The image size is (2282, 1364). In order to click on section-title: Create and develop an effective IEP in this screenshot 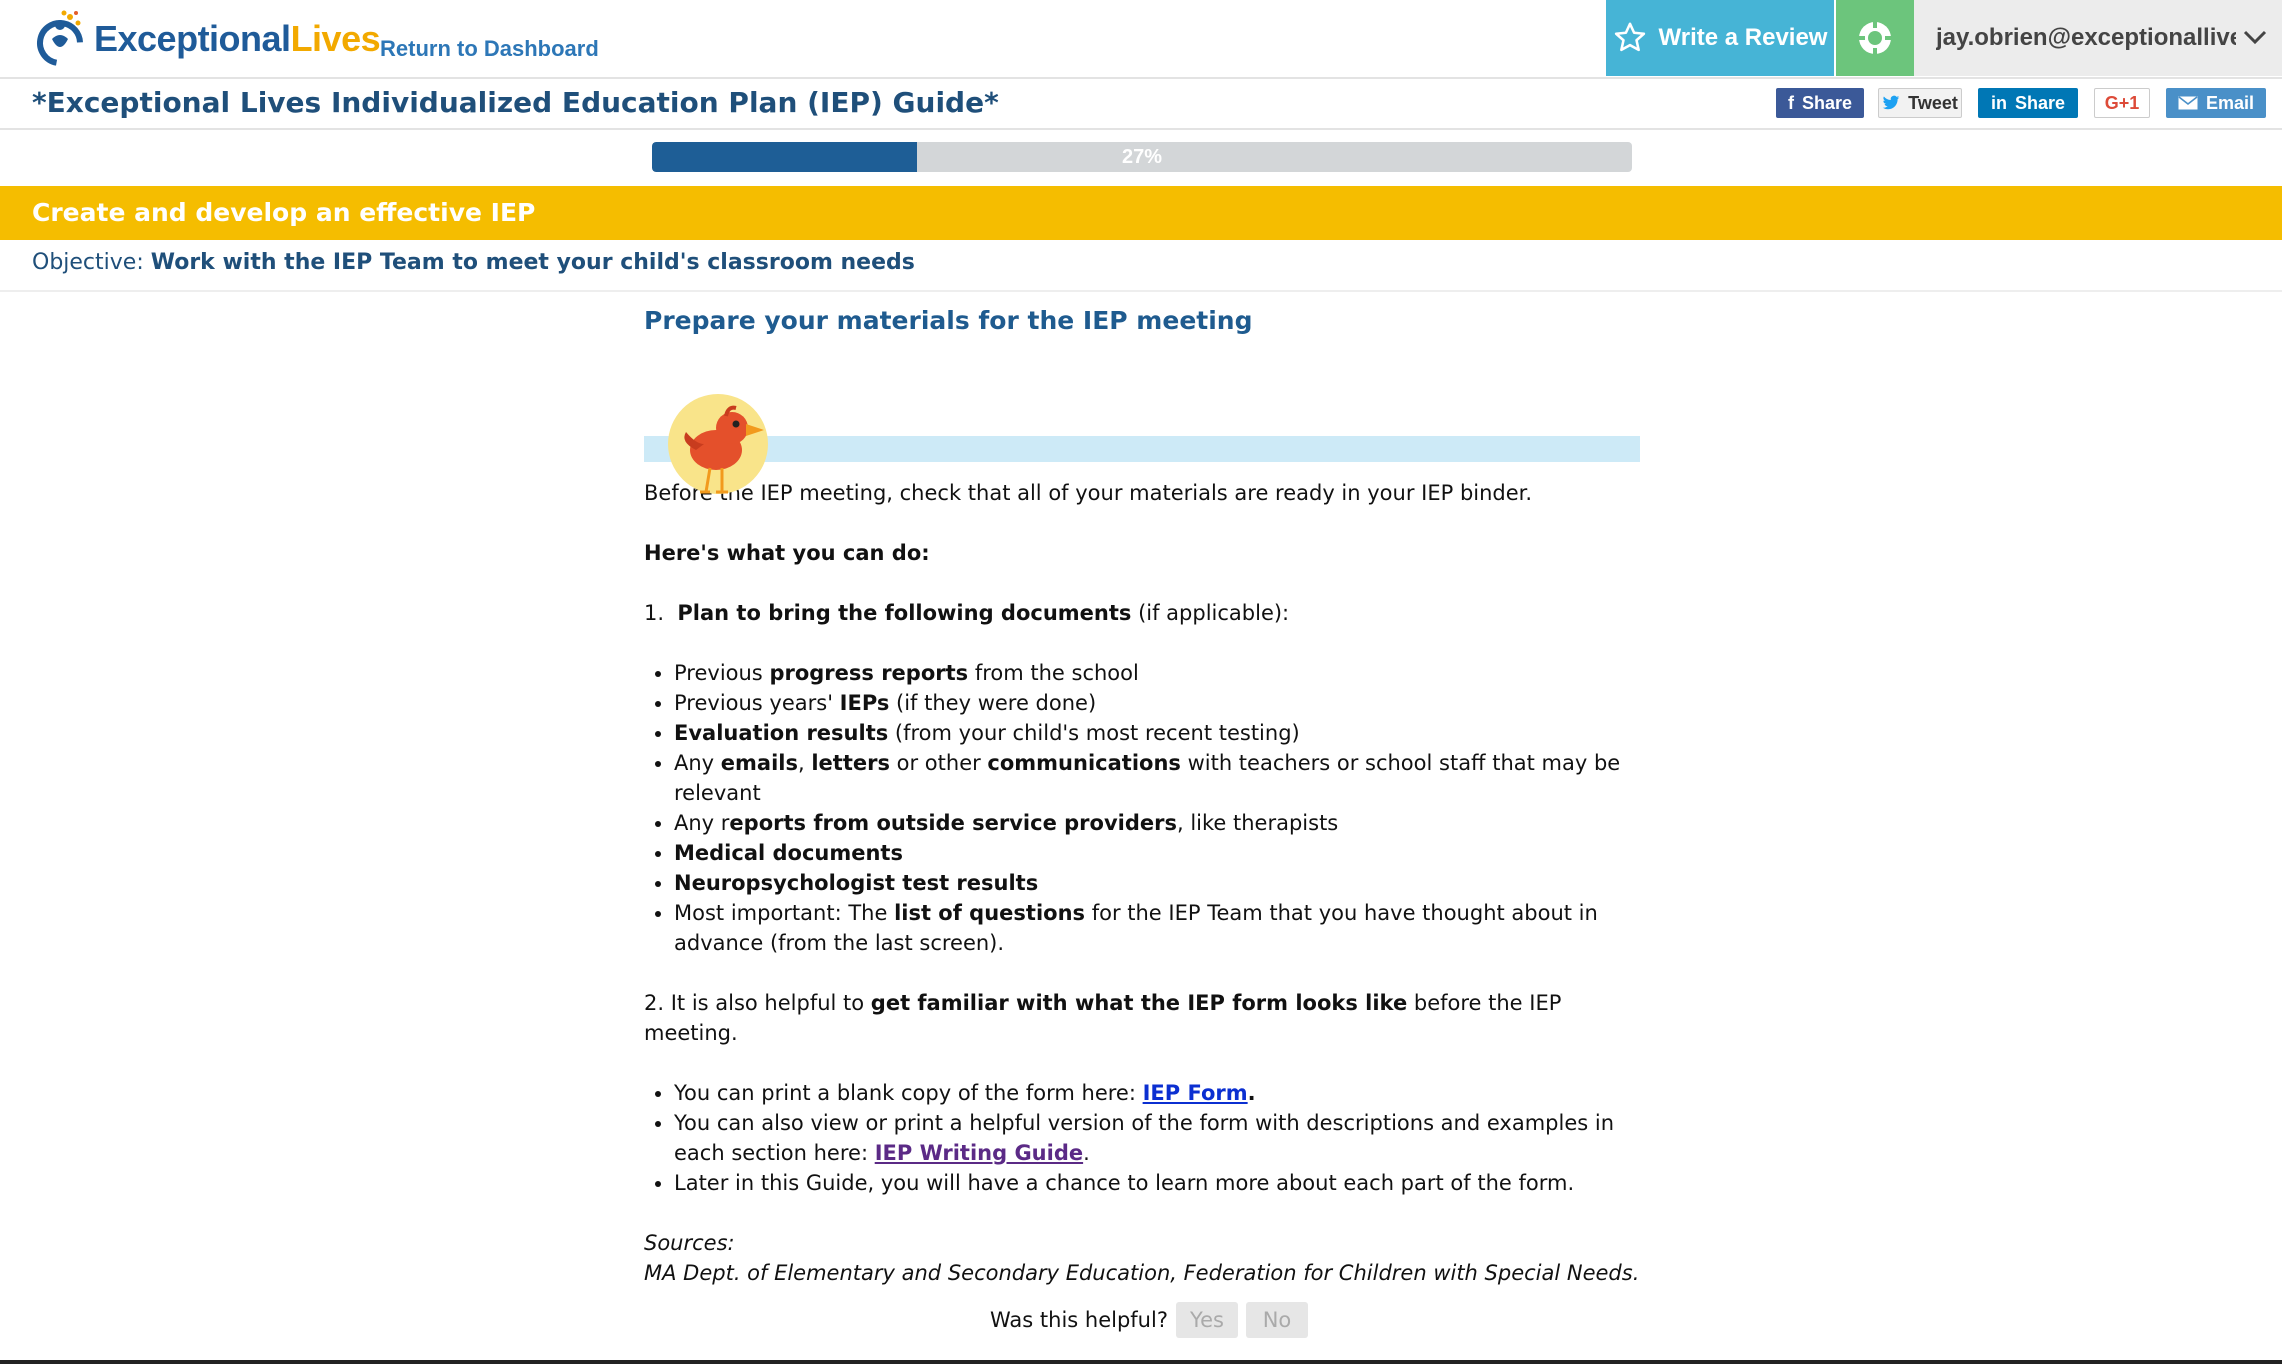, I will do `click(284, 212)`.